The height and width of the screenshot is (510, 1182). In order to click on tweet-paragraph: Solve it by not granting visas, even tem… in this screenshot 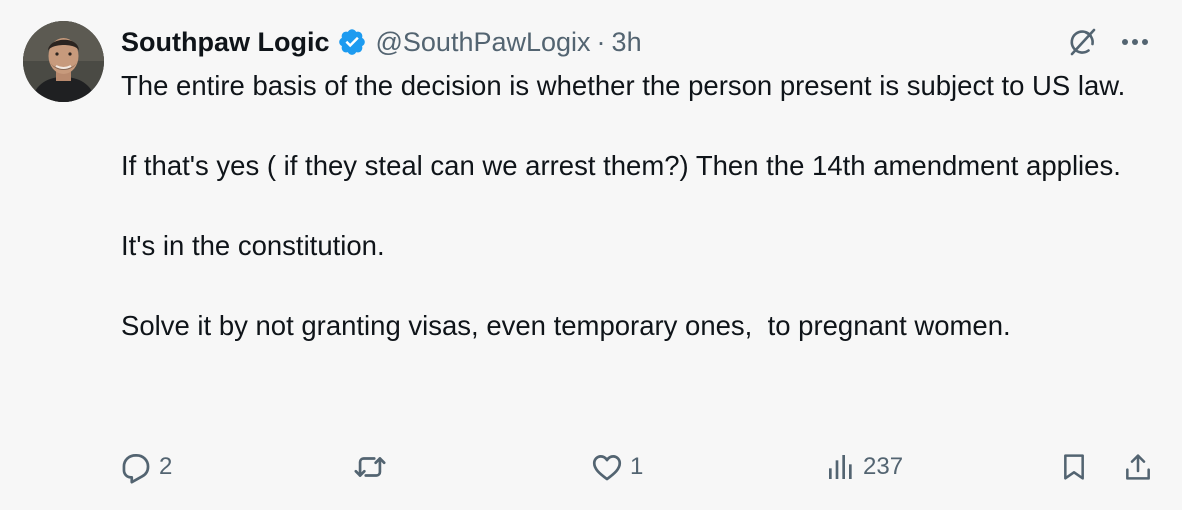, I will do `click(566, 325)`.